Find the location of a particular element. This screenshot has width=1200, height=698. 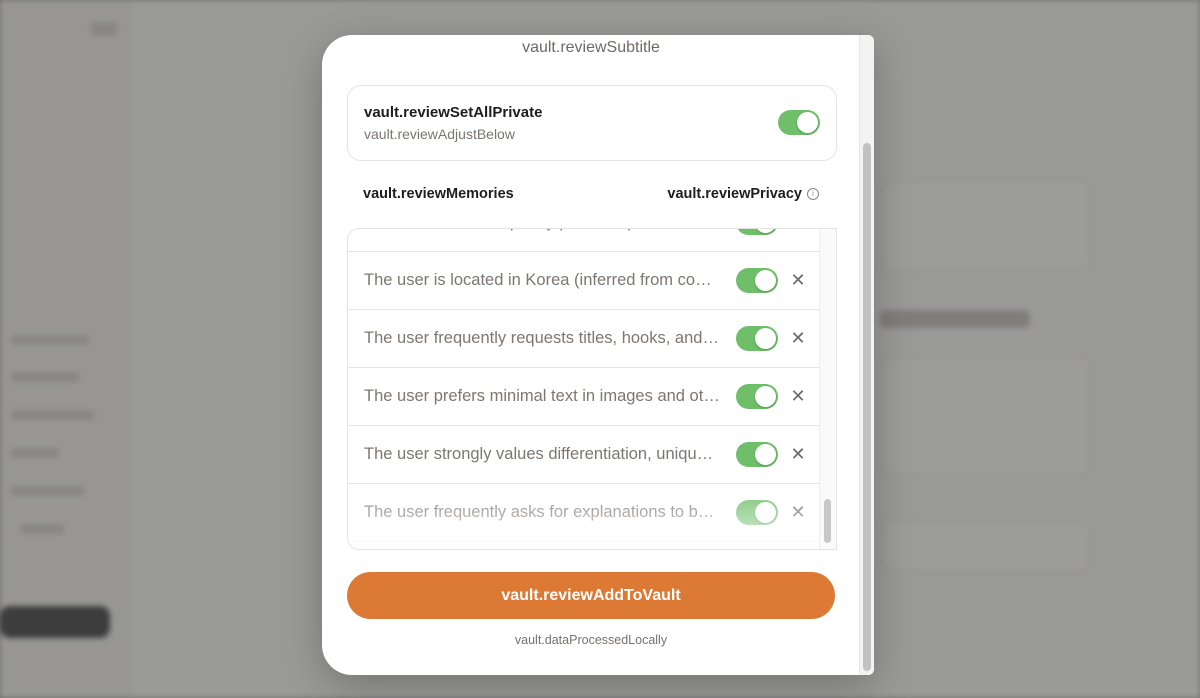

info-icon: i is located at coordinates (813, 194).